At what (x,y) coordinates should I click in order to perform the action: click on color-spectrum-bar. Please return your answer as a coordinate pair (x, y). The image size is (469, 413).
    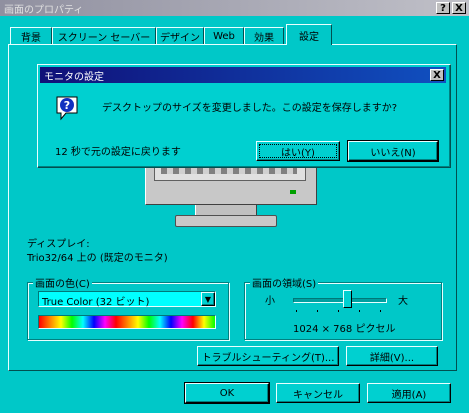
    Looking at the image, I should click on (127, 322).